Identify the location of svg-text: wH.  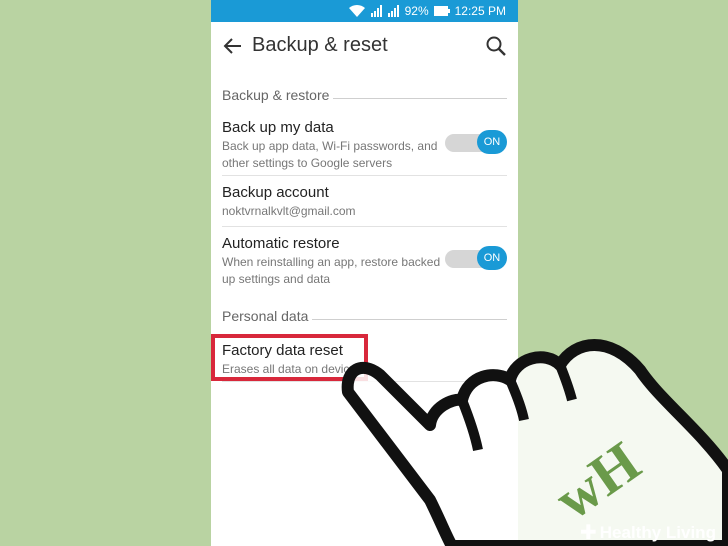
(594, 481).